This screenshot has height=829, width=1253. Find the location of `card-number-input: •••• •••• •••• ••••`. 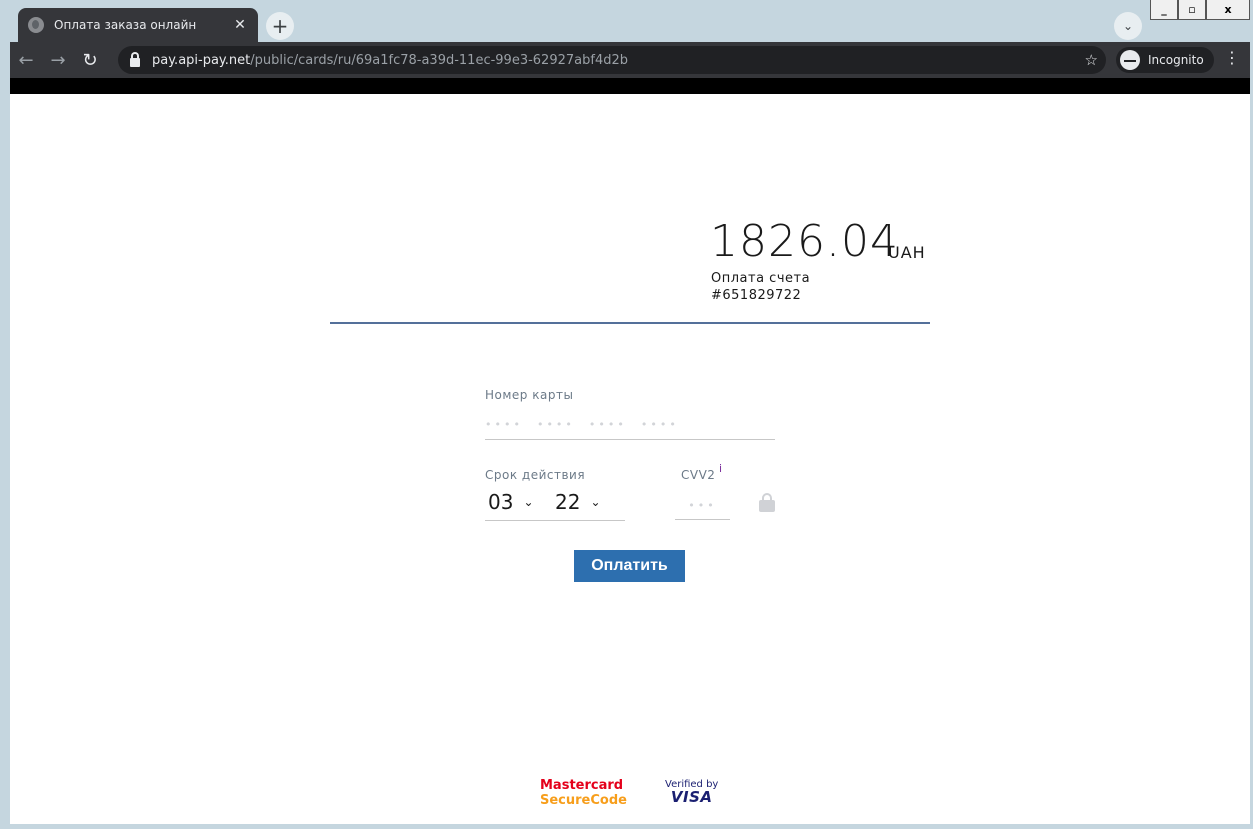

card-number-input: •••• •••• •••• •••• is located at coordinates (630, 425).